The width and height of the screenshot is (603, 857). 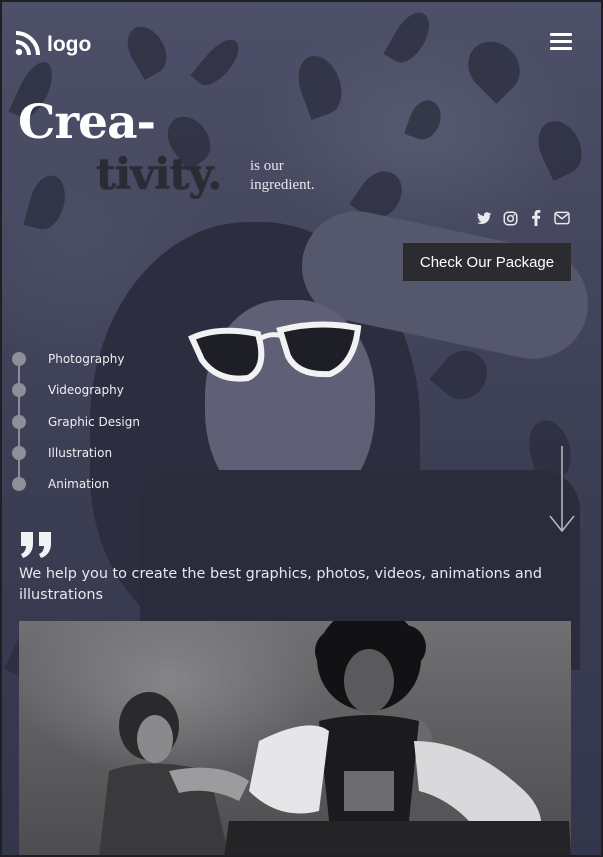 I want to click on service-item-photography: Photography, so click(x=68, y=359).